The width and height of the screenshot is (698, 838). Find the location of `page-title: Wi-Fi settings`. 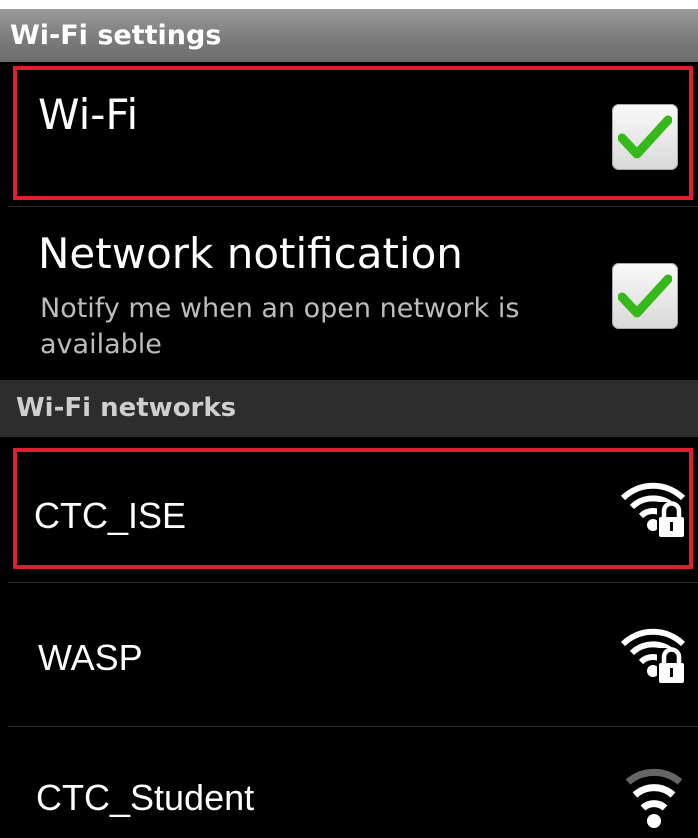

page-title: Wi-Fi settings is located at coordinates (349, 35).